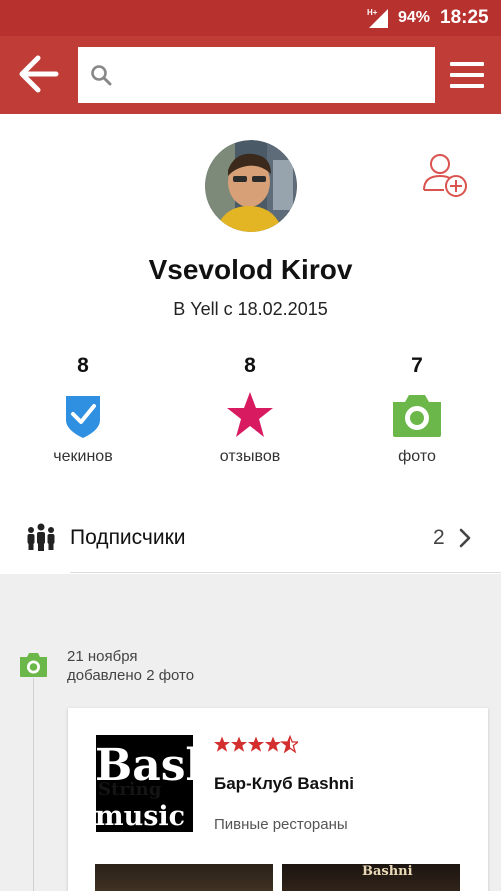 This screenshot has width=501, height=891. I want to click on place-category: Пивные рестораны, so click(281, 824).